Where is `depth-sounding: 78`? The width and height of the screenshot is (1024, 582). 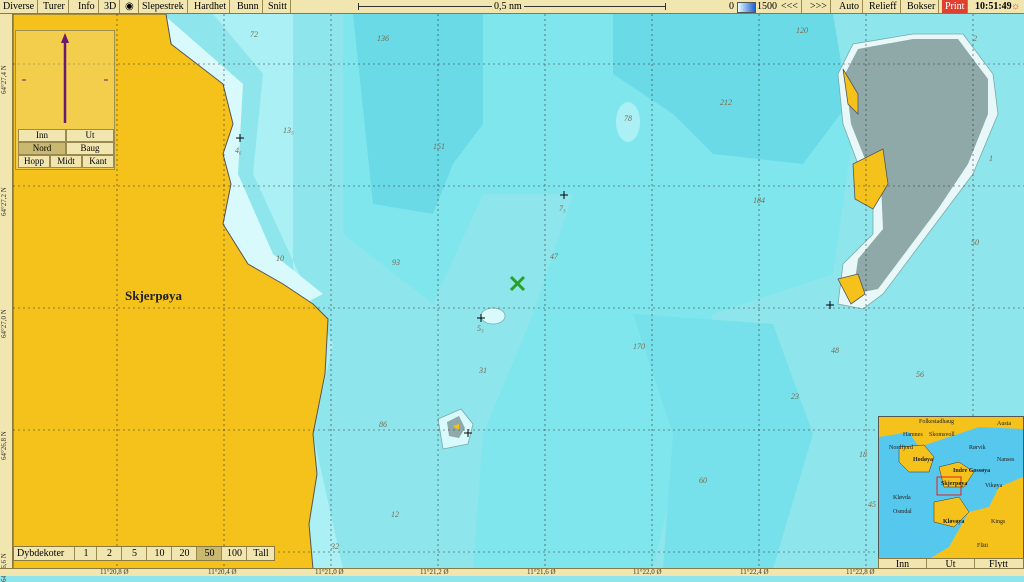
depth-sounding: 78 is located at coordinates (628, 118).